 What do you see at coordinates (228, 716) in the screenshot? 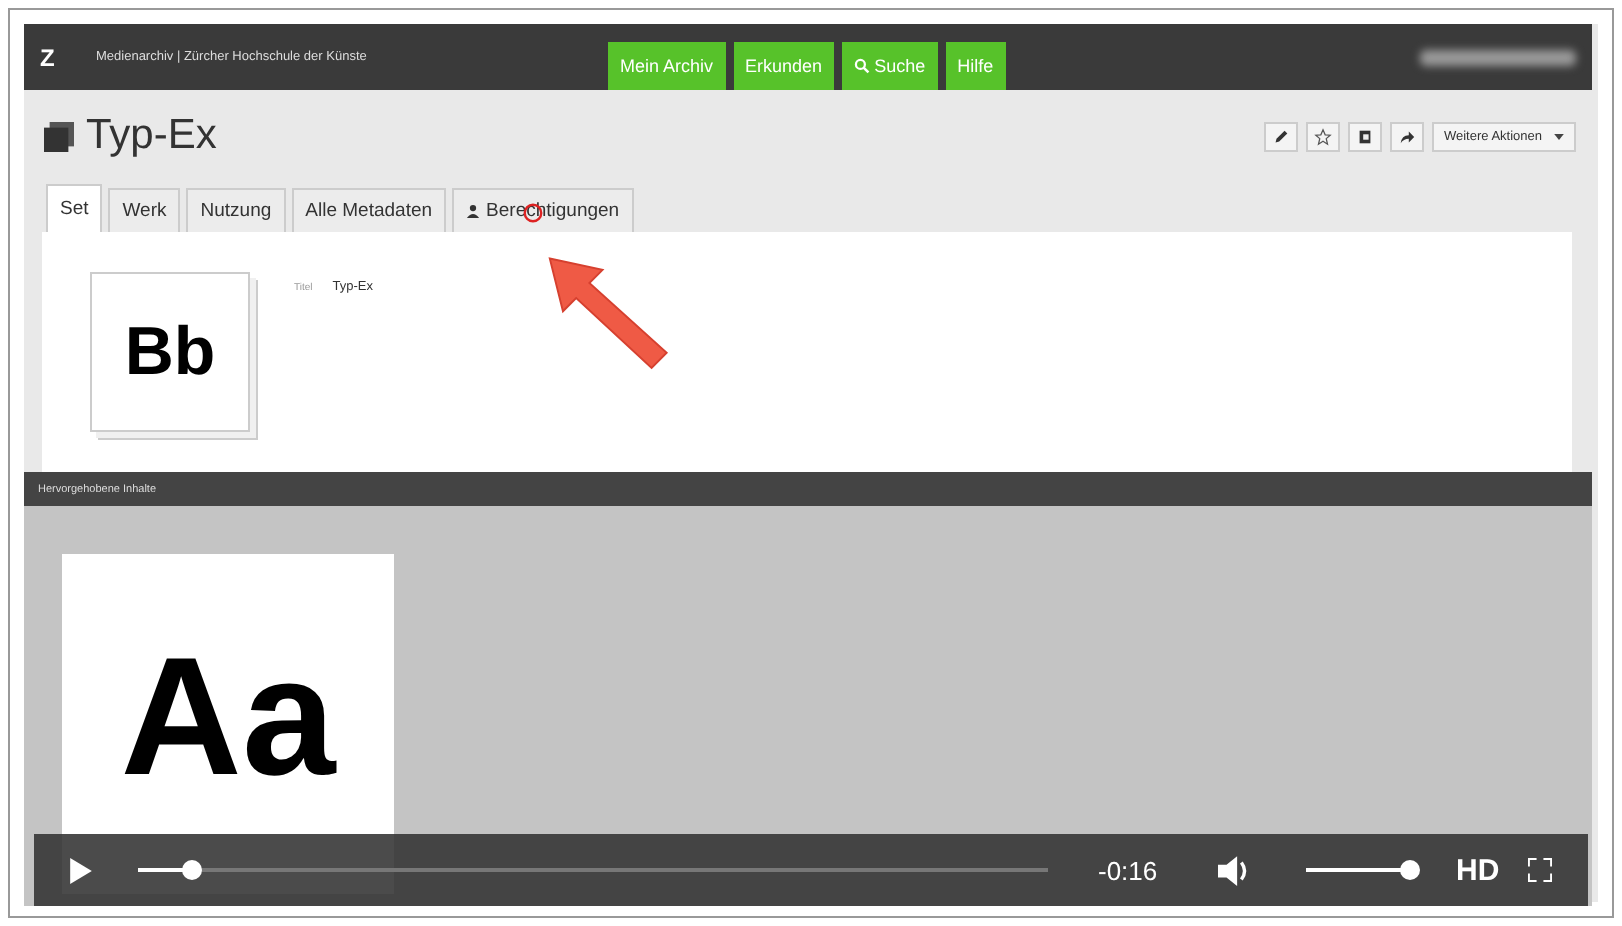
I see `thumbnail-text: Aa` at bounding box center [228, 716].